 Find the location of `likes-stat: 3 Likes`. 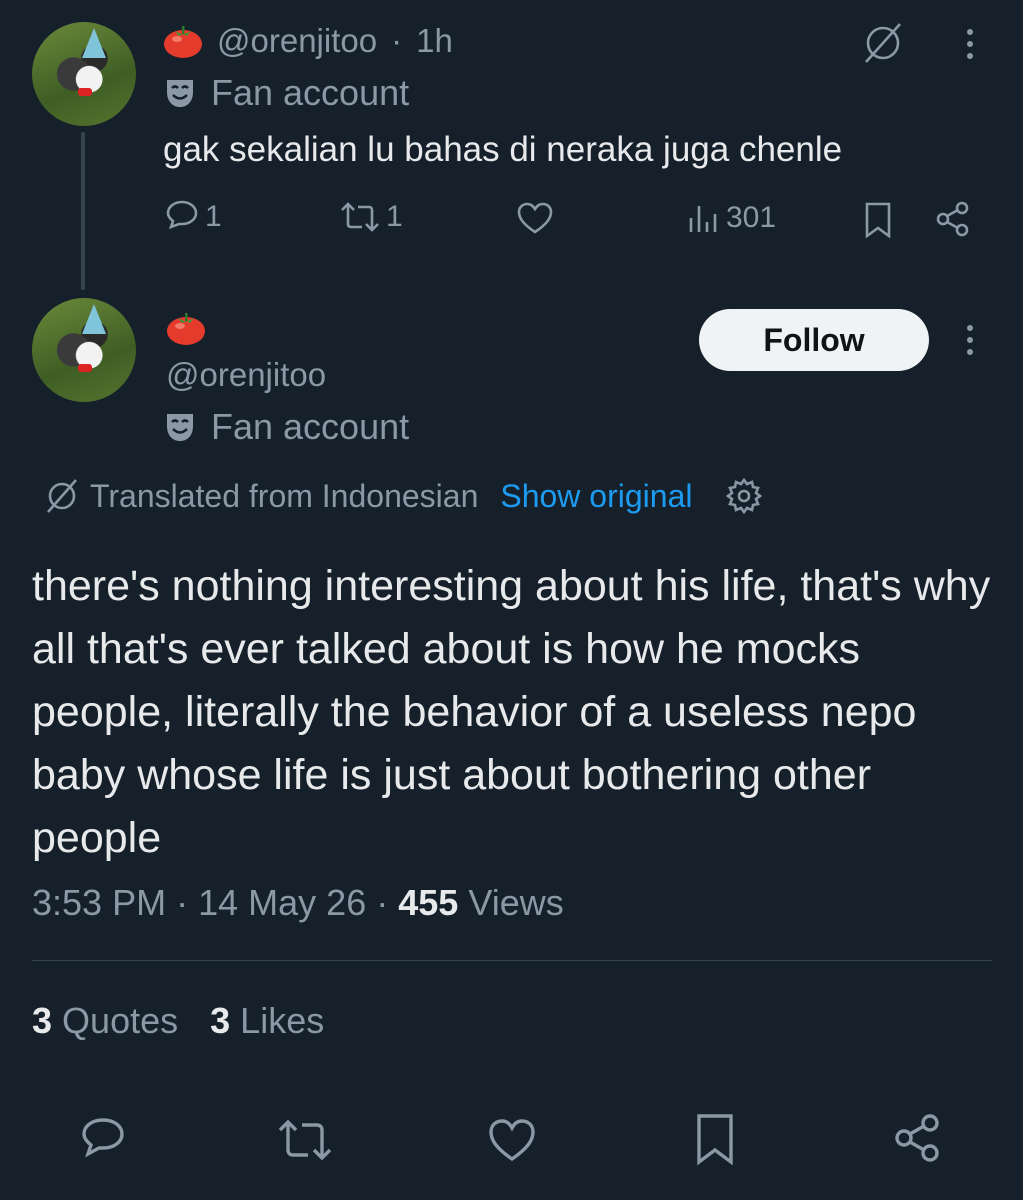

likes-stat: 3 Likes is located at coordinates (267, 1021).